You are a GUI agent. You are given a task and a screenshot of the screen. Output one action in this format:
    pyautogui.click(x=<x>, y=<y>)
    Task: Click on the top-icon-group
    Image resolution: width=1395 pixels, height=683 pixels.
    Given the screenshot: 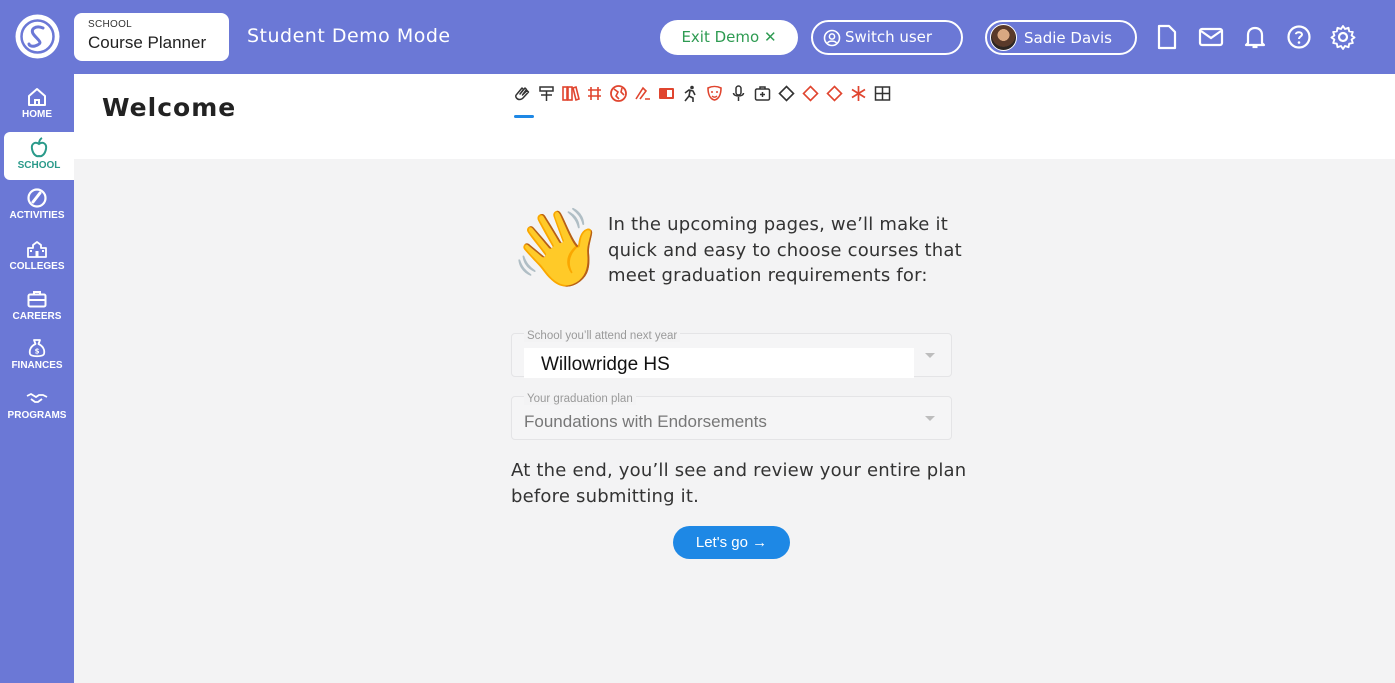 What is the action you would take?
    pyautogui.click(x=1255, y=37)
    